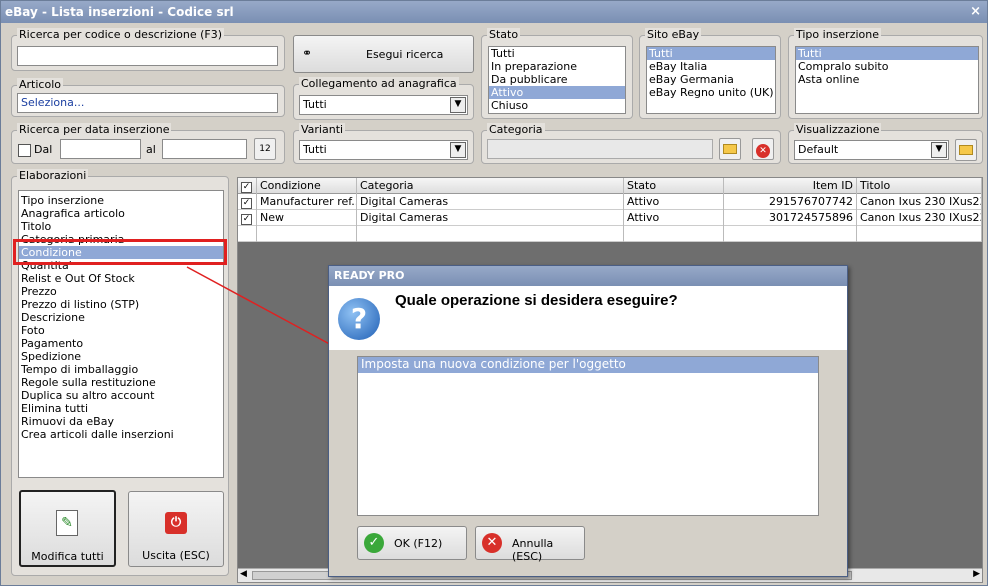 This screenshot has width=988, height=587. Describe the element at coordinates (492, 543) in the screenshot. I see `cancel-icon: ✕` at that location.